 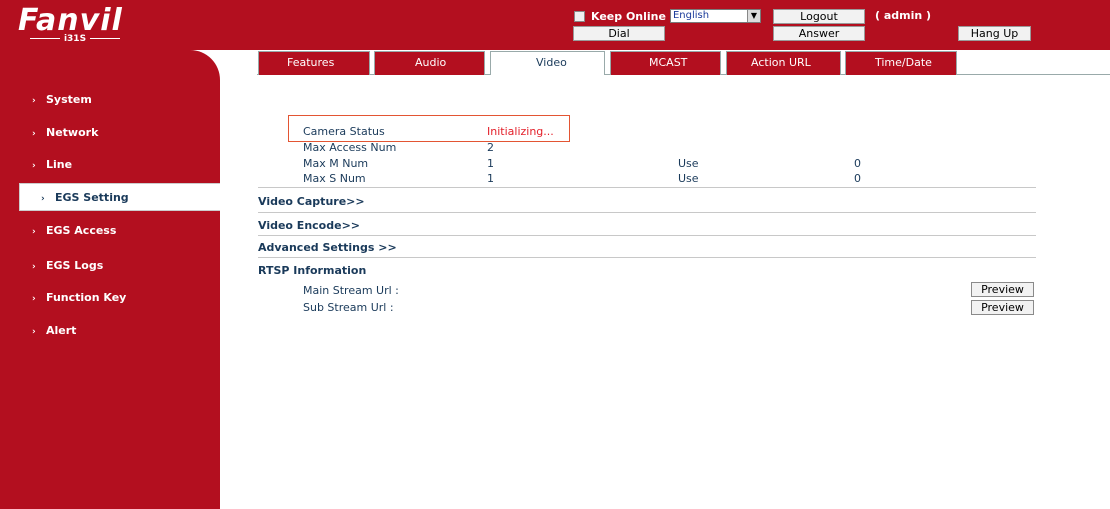 What do you see at coordinates (61, 330) in the screenshot?
I see `sidebar-item-label: Alert` at bounding box center [61, 330].